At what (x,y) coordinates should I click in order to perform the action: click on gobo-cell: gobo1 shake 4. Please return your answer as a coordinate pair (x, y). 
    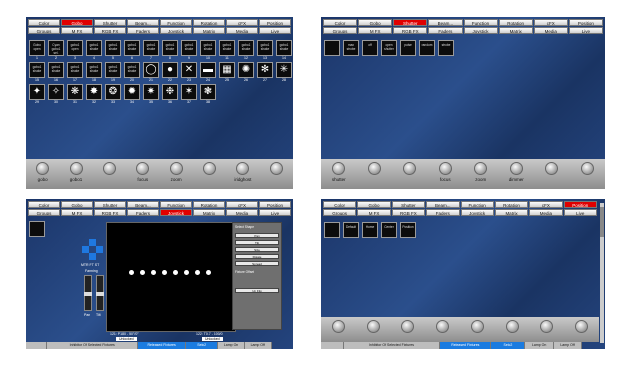
    Looking at the image, I should click on (94, 50).